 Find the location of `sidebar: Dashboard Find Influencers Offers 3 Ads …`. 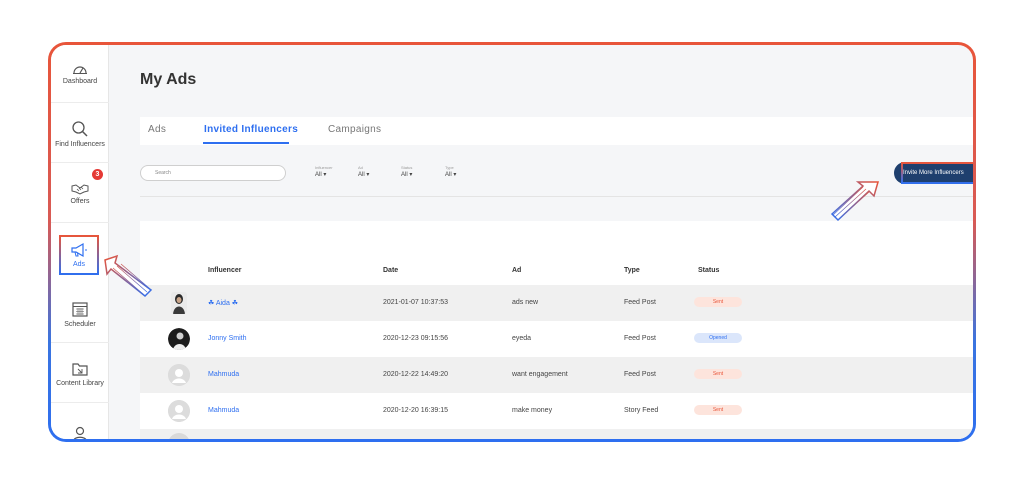

sidebar: Dashboard Find Influencers Offers 3 Ads … is located at coordinates (80, 242).